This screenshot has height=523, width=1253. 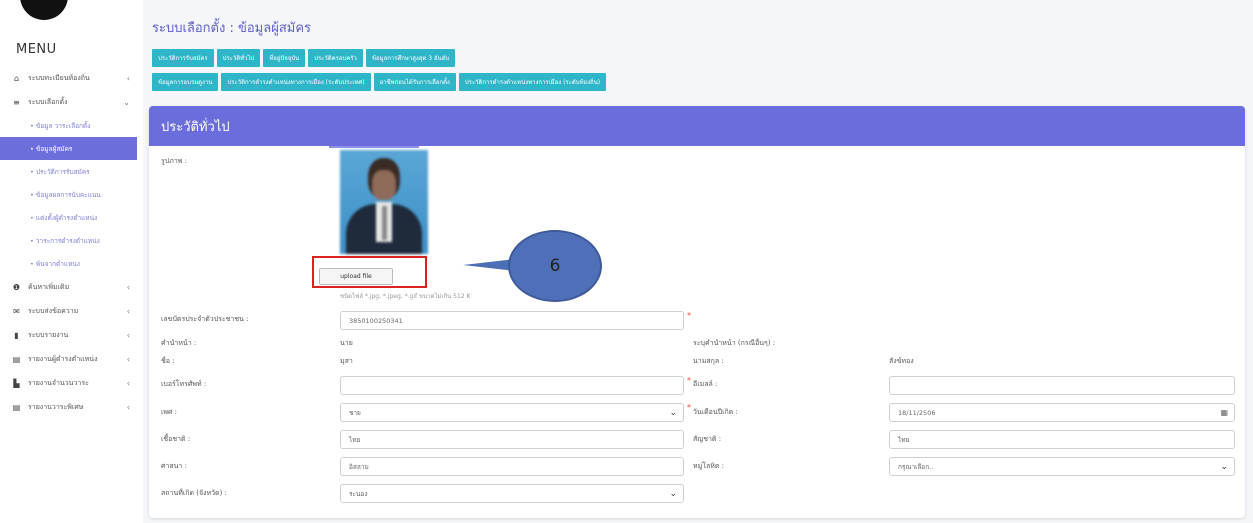 What do you see at coordinates (384, 202) in the screenshot?
I see `candidate-photo` at bounding box center [384, 202].